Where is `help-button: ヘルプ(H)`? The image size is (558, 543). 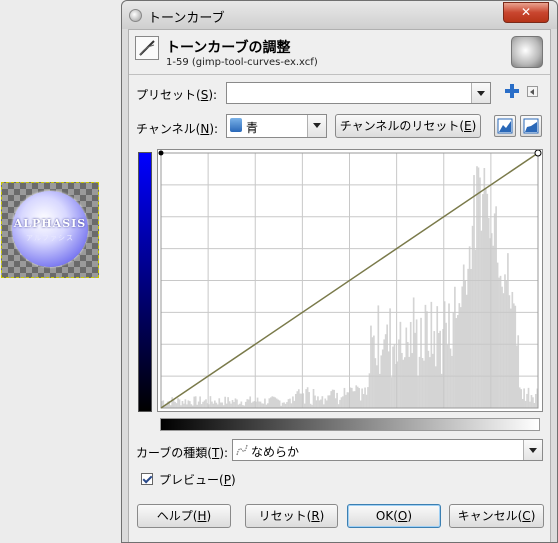
help-button: ヘルプ(H) is located at coordinates (184, 516).